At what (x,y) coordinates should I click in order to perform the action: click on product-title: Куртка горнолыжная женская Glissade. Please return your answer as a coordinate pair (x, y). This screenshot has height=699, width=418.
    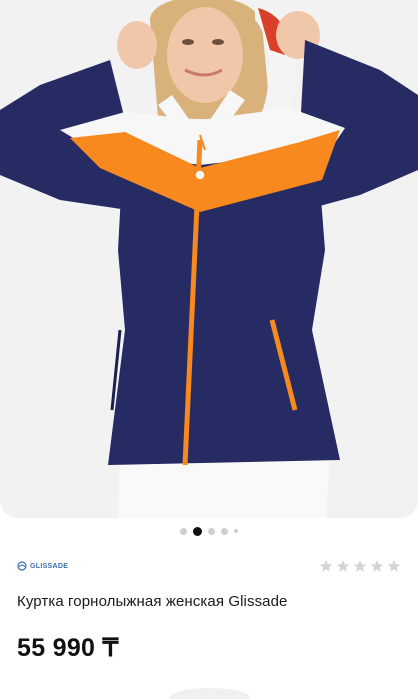
    Looking at the image, I should click on (152, 601).